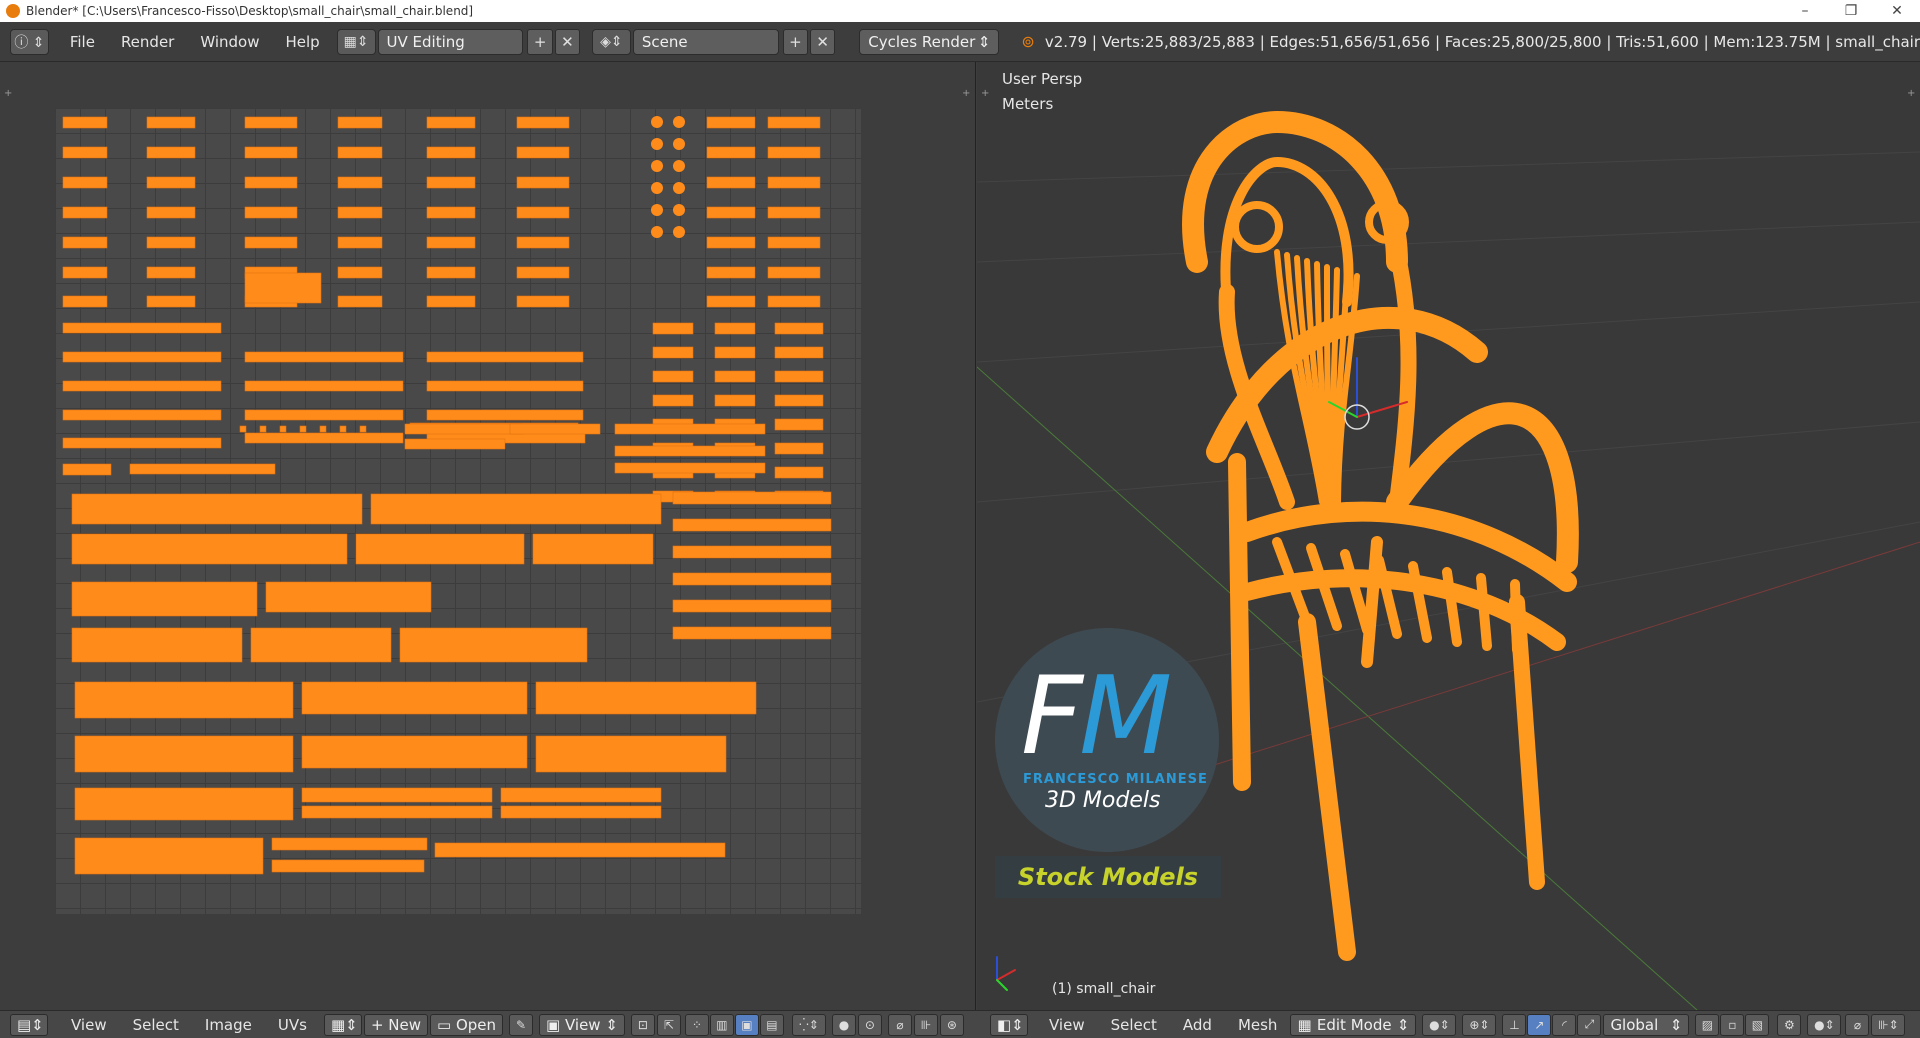 The height and width of the screenshot is (1038, 1920). I want to click on occlude-icon: ⚙, so click(1789, 1024).